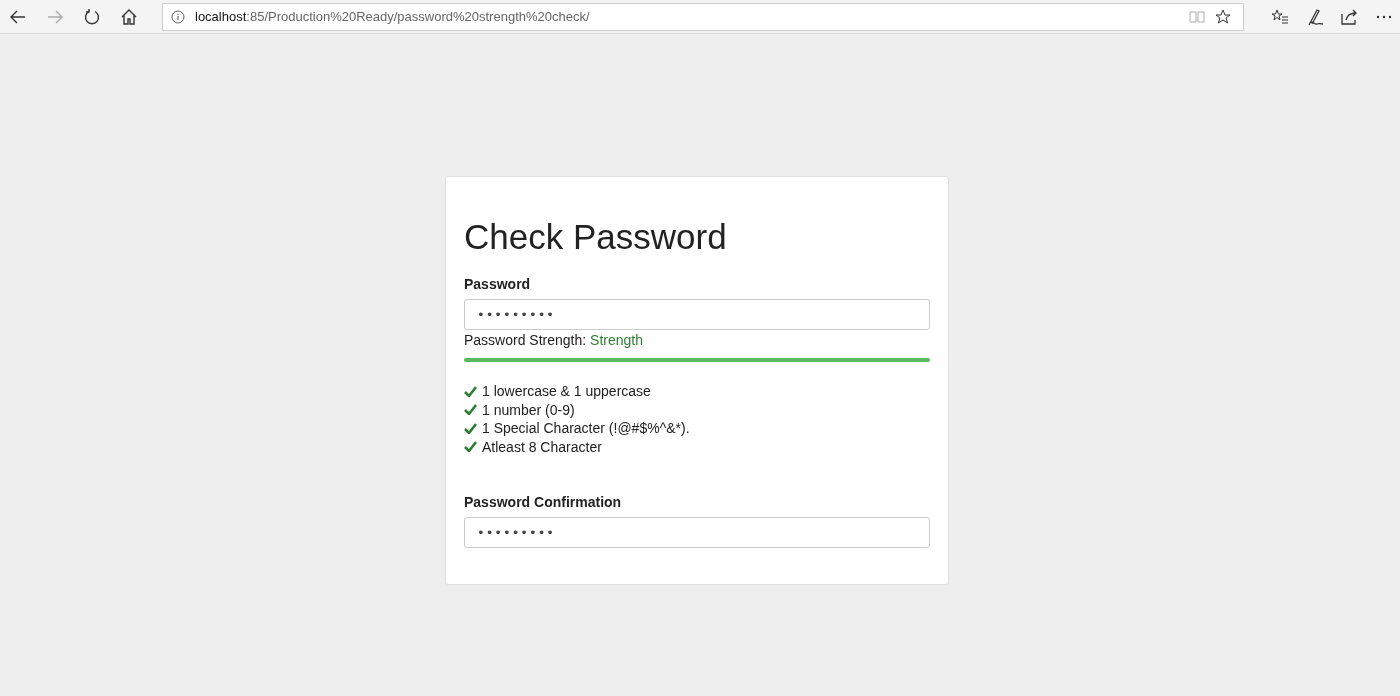  What do you see at coordinates (528, 409) in the screenshot?
I see `rule-text: 1 number (0-9)` at bounding box center [528, 409].